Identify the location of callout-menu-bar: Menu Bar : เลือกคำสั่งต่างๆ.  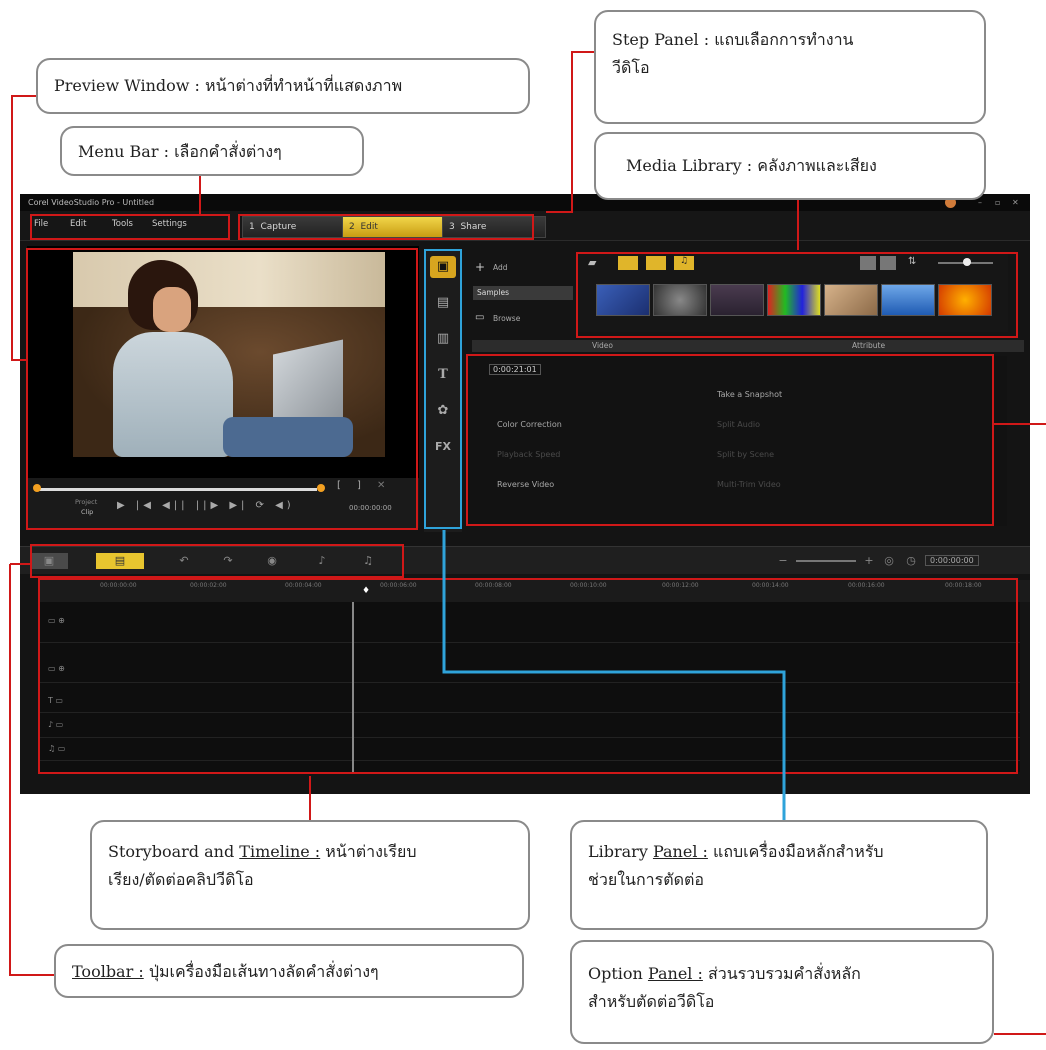
(212, 151).